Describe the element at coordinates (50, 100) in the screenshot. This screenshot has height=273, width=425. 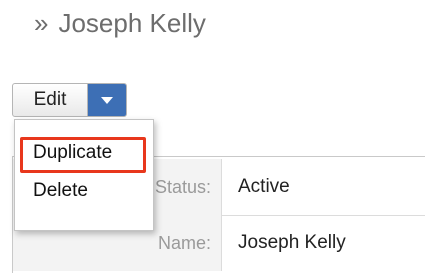
I see `edit-button: Edit` at that location.